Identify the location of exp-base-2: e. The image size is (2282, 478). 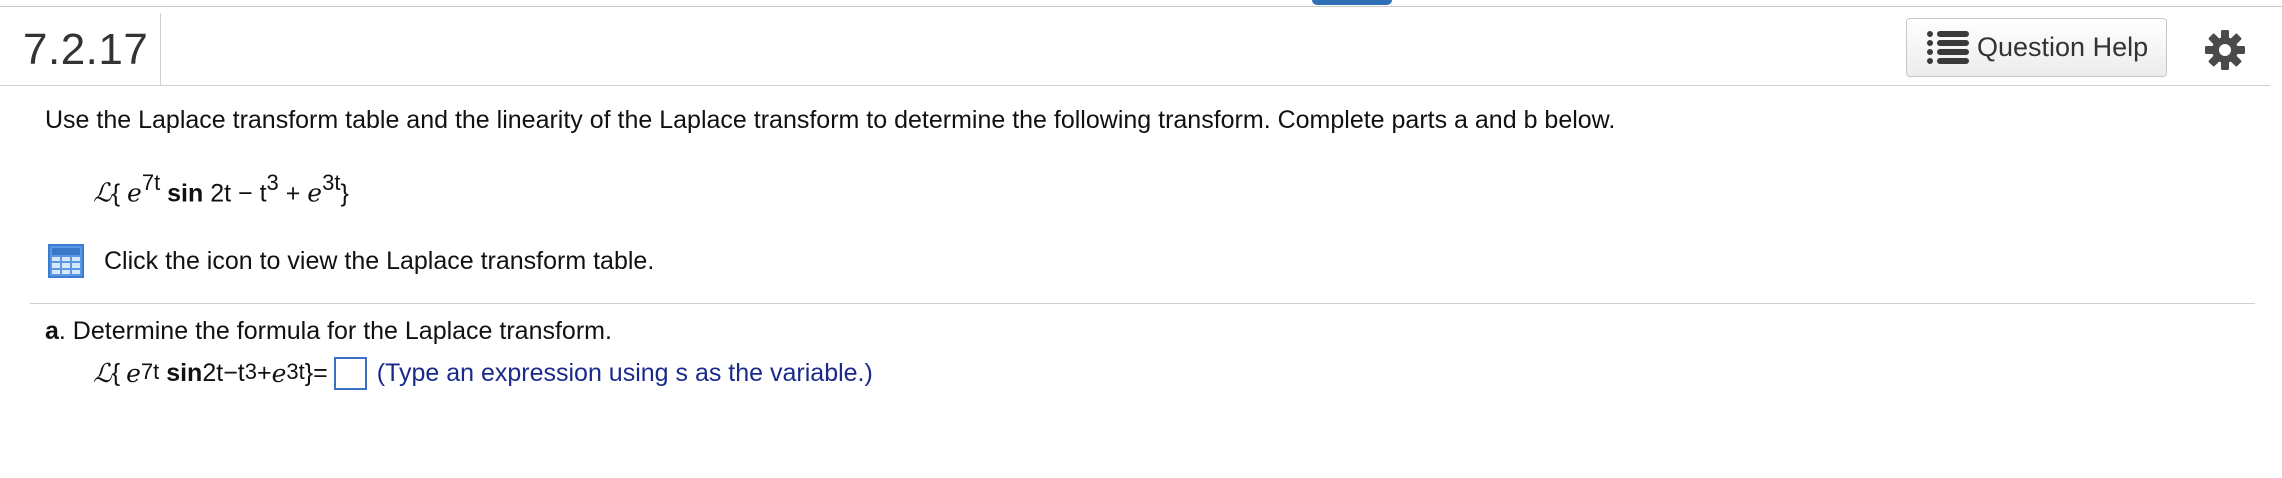
(315, 193).